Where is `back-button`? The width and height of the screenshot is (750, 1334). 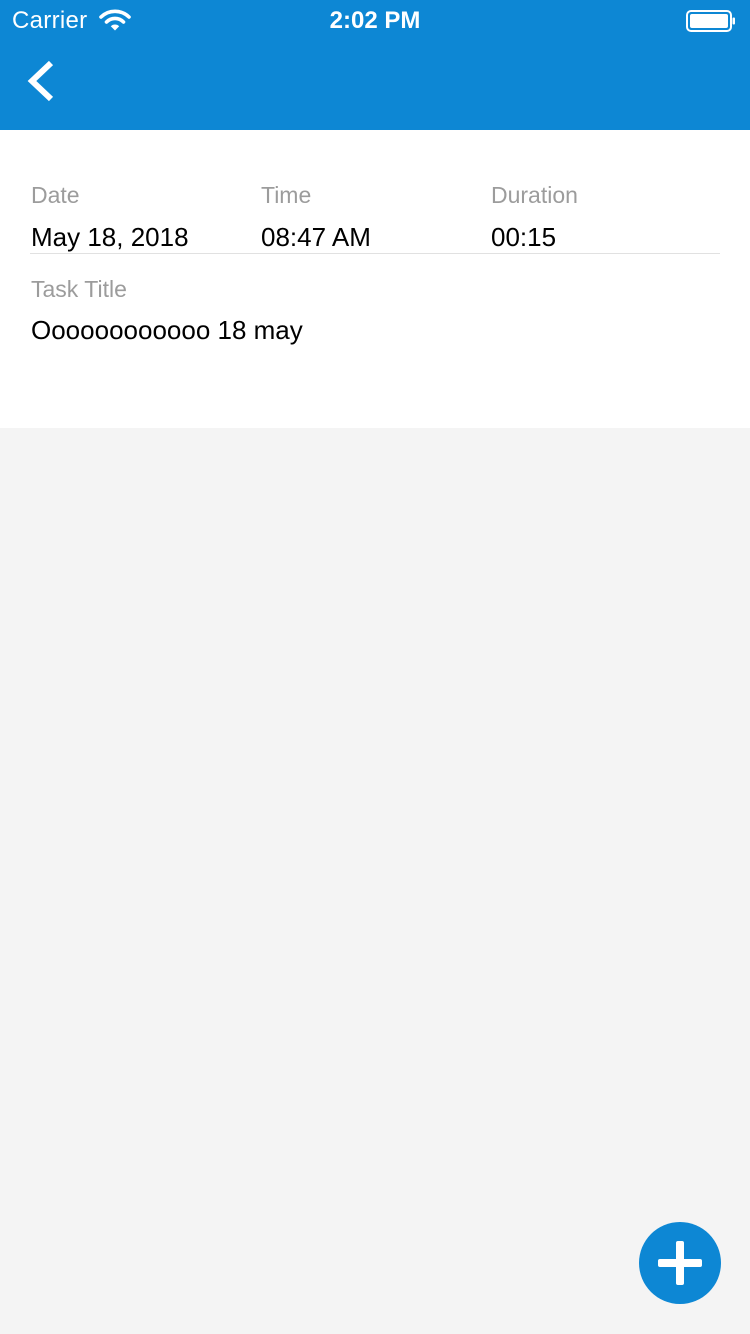
back-button is located at coordinates (43, 81).